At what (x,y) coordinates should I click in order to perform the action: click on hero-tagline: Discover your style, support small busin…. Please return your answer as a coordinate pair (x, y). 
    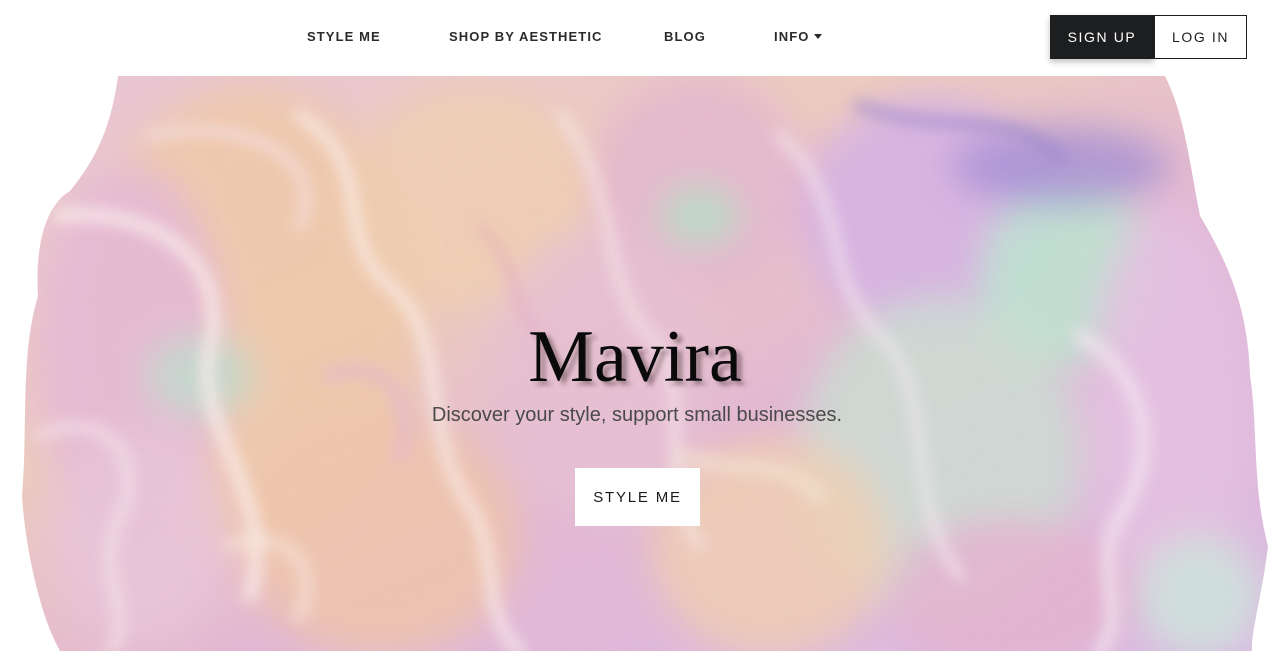
    Looking at the image, I should click on (637, 415).